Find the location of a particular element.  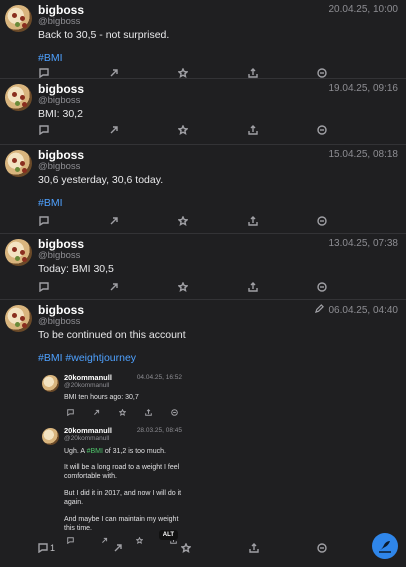

edited-icon is located at coordinates (320, 308).